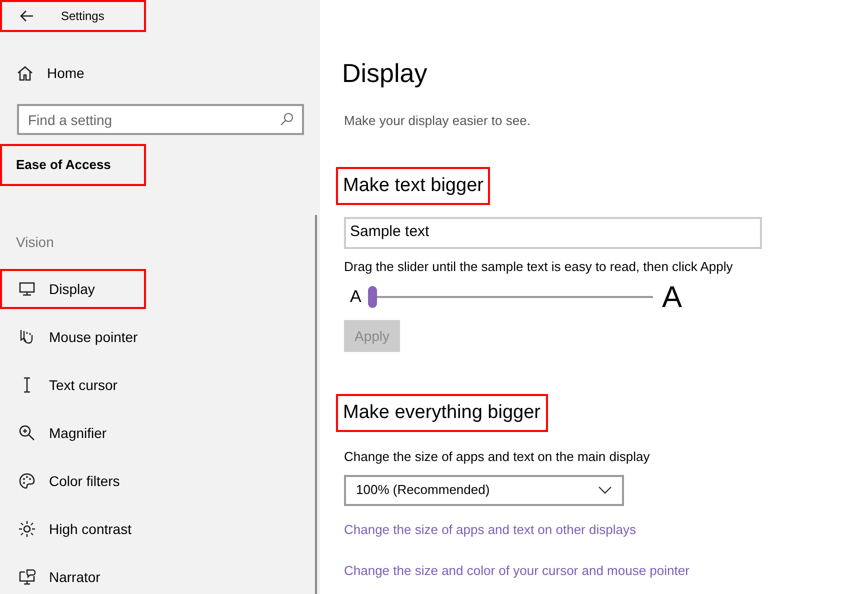  What do you see at coordinates (160, 337) in the screenshot?
I see `nav-item: Mouse pointer` at bounding box center [160, 337].